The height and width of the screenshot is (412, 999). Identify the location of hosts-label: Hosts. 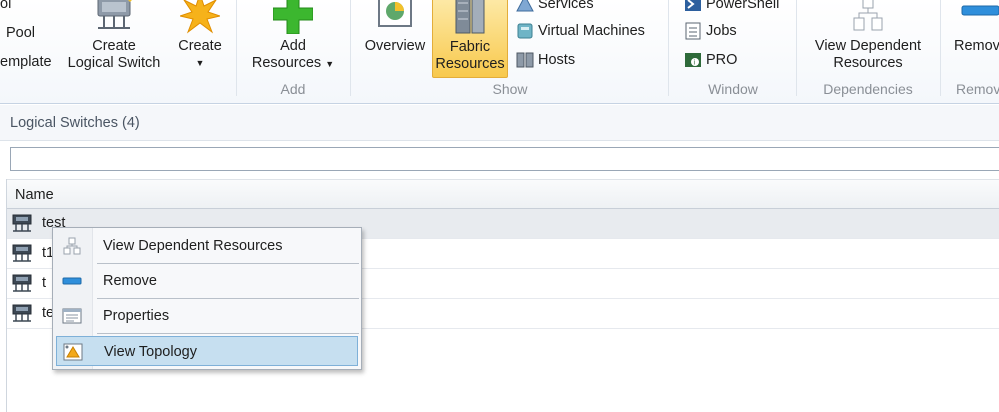
(557, 60).